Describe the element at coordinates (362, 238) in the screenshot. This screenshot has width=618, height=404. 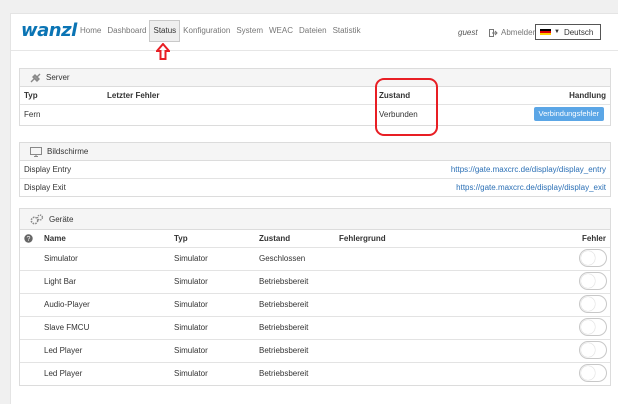
I see `col-fehlergrund: Fehlergrund` at that location.